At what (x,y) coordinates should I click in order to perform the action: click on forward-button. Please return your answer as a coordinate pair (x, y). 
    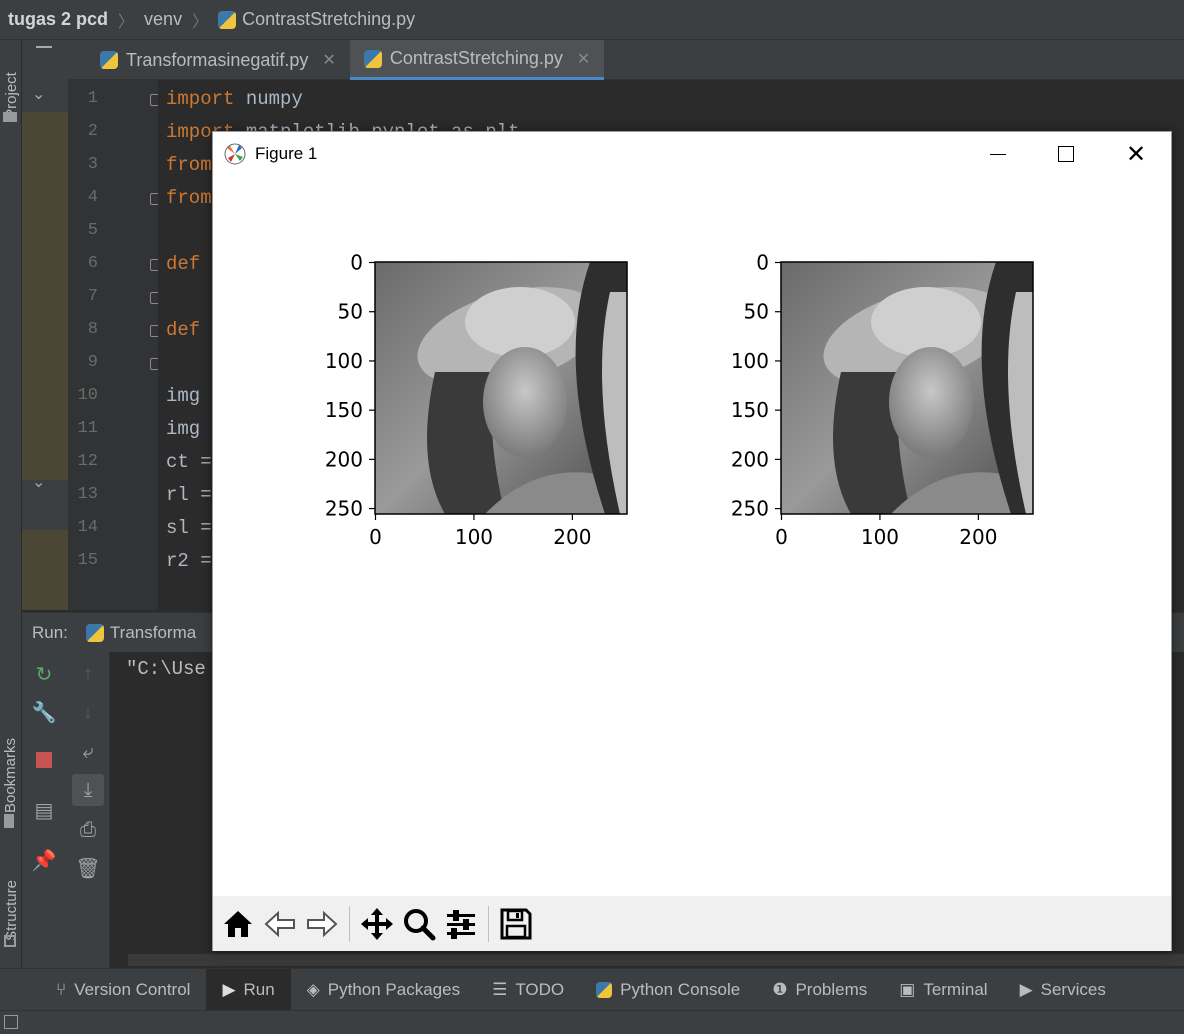
    Looking at the image, I should click on (322, 924).